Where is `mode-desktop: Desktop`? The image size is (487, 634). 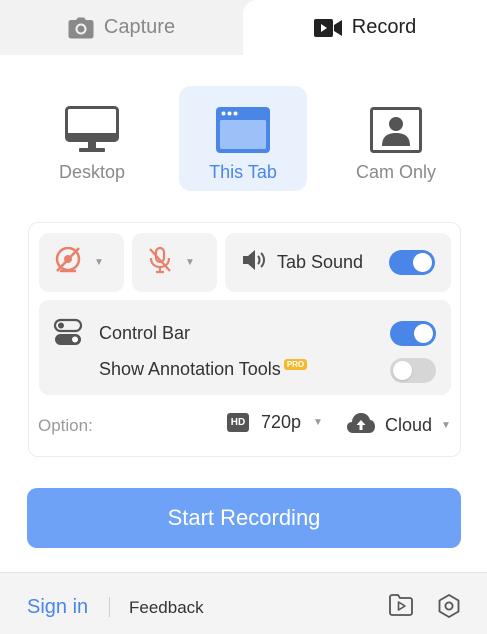 mode-desktop: Desktop is located at coordinates (92, 138).